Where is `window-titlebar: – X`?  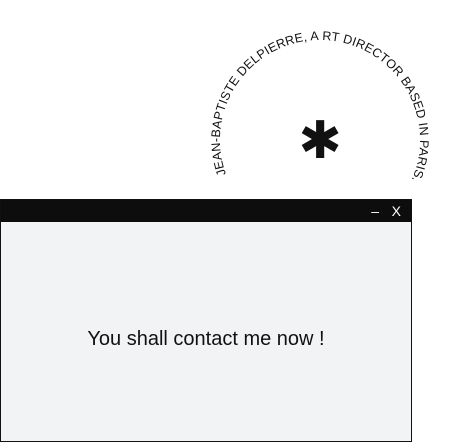
window-titlebar: – X is located at coordinates (206, 211).